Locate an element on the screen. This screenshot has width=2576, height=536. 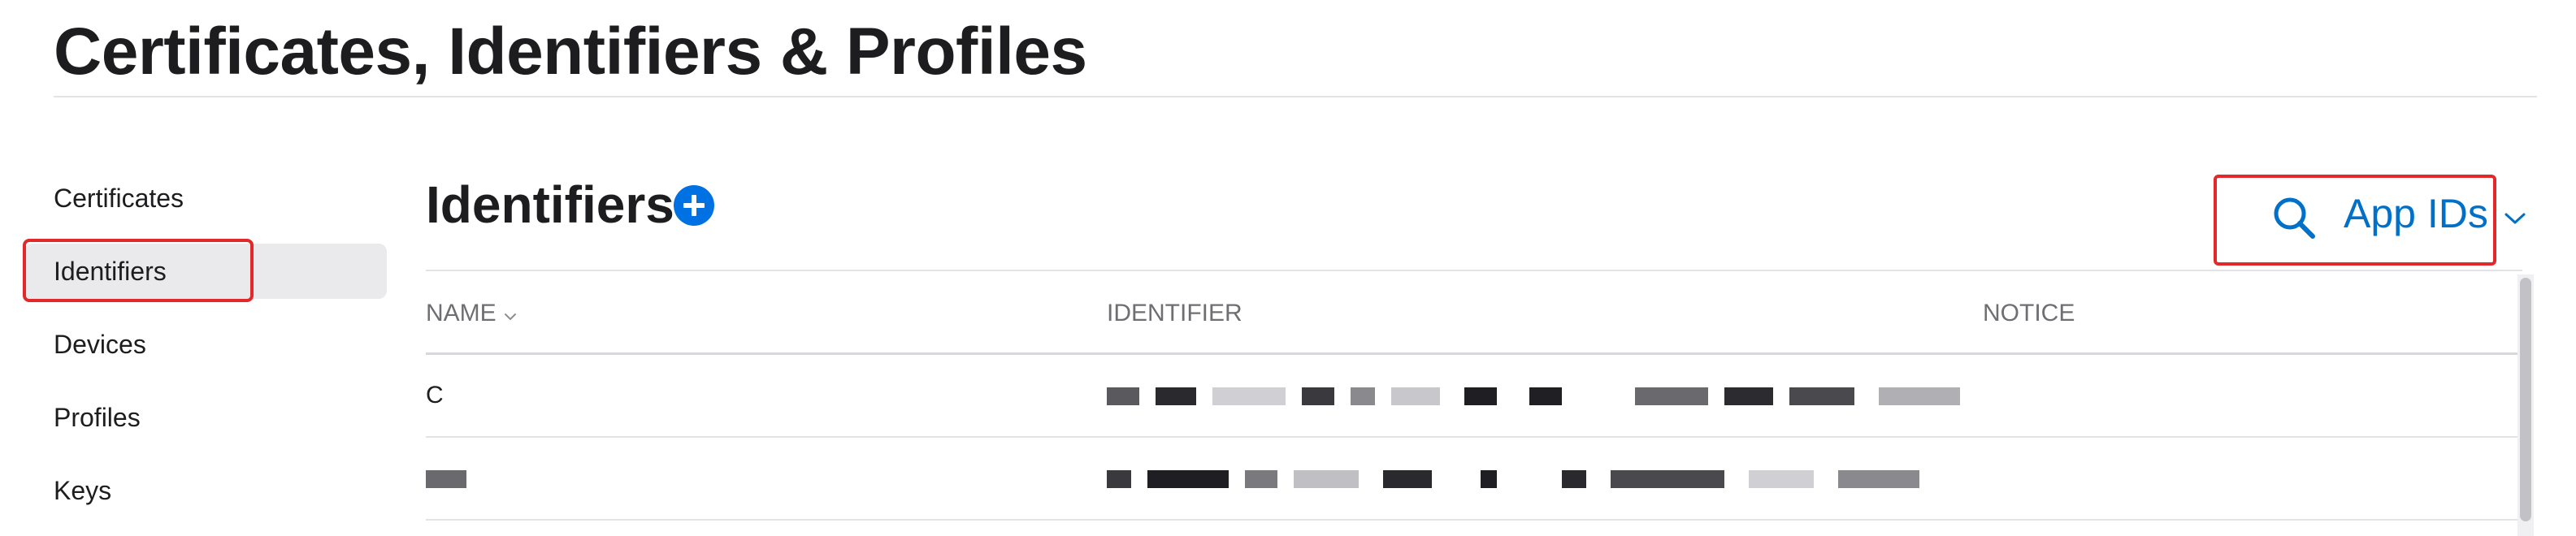
identifier-type-filter: App IDs is located at coordinates (2370, 220).